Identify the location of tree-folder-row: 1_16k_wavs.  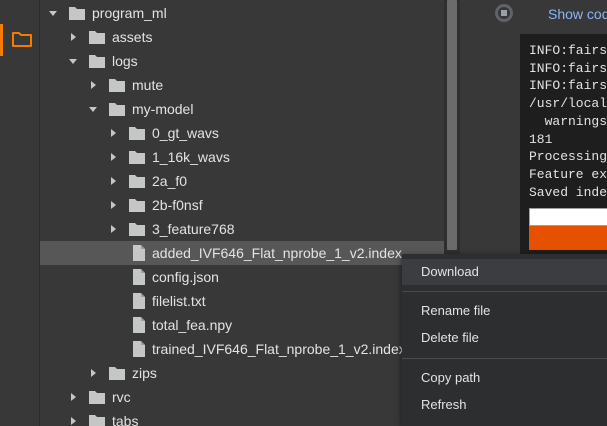
(242, 157).